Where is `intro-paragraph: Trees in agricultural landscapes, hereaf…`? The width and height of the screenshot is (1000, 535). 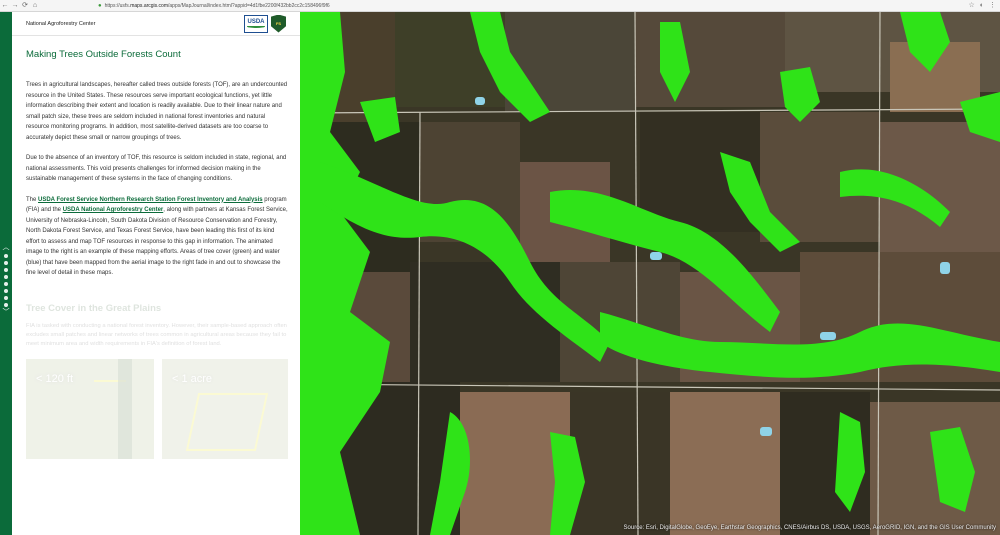
intro-paragraph: Trees in agricultural landscapes, hereaf… is located at coordinates (157, 111).